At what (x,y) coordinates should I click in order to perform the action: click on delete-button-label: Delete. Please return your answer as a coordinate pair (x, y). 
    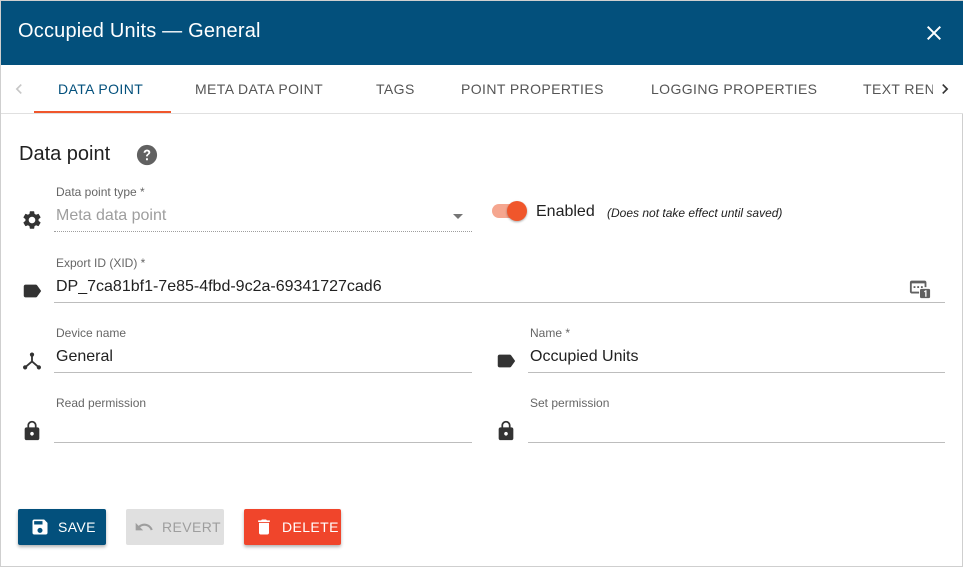
    Looking at the image, I should click on (310, 527).